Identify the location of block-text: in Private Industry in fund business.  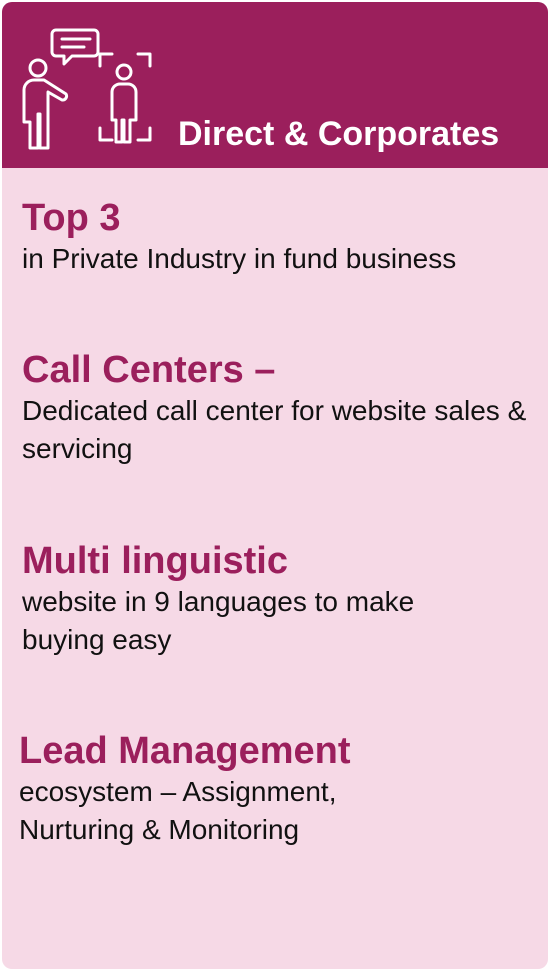
(239, 258).